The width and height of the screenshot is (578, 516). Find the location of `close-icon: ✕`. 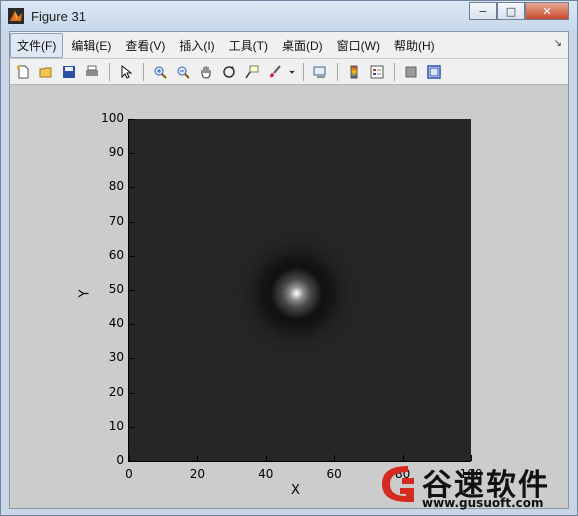

close-icon: ✕ is located at coordinates (547, 11).